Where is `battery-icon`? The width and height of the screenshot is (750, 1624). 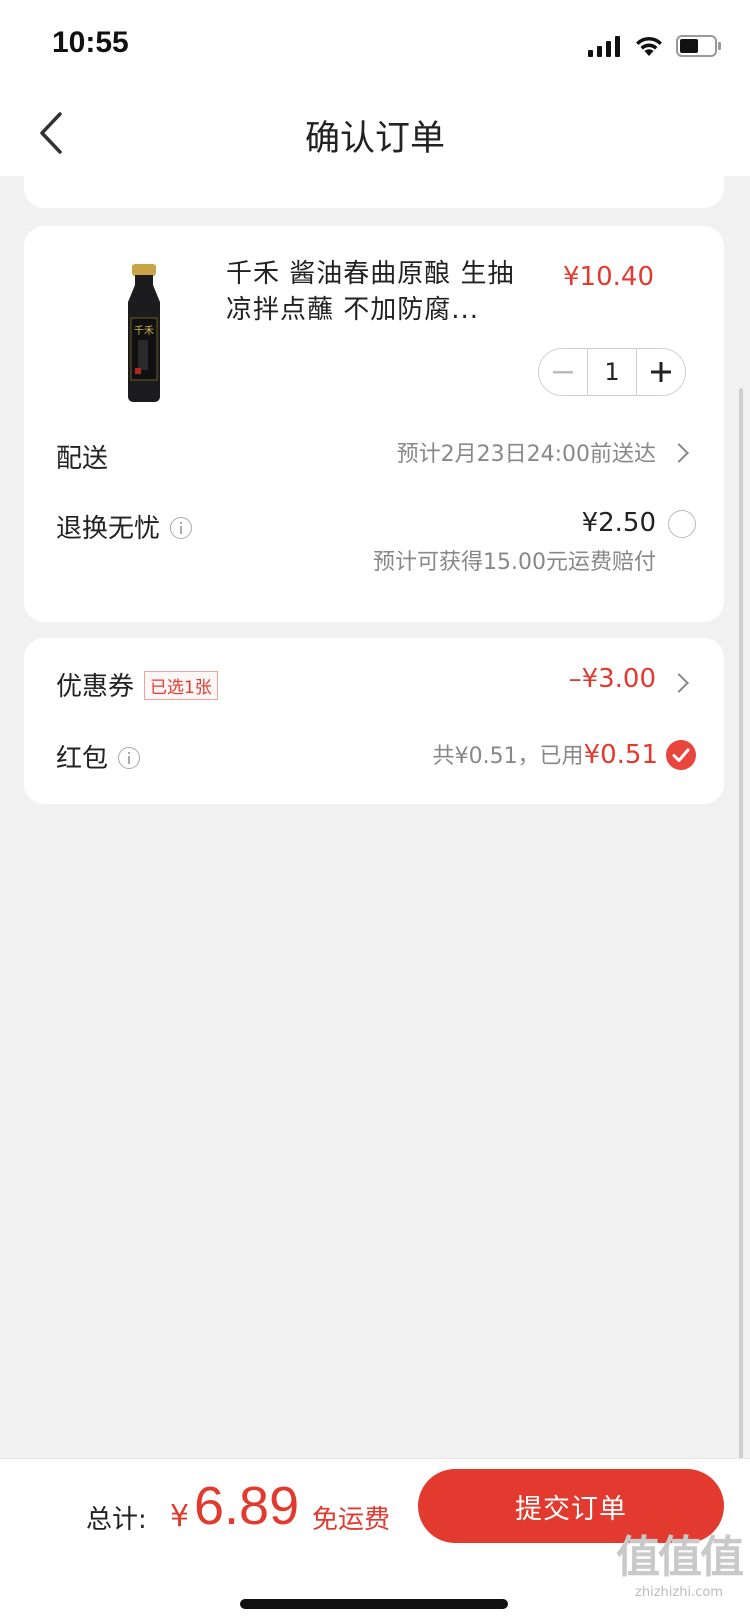
battery-icon is located at coordinates (698, 46).